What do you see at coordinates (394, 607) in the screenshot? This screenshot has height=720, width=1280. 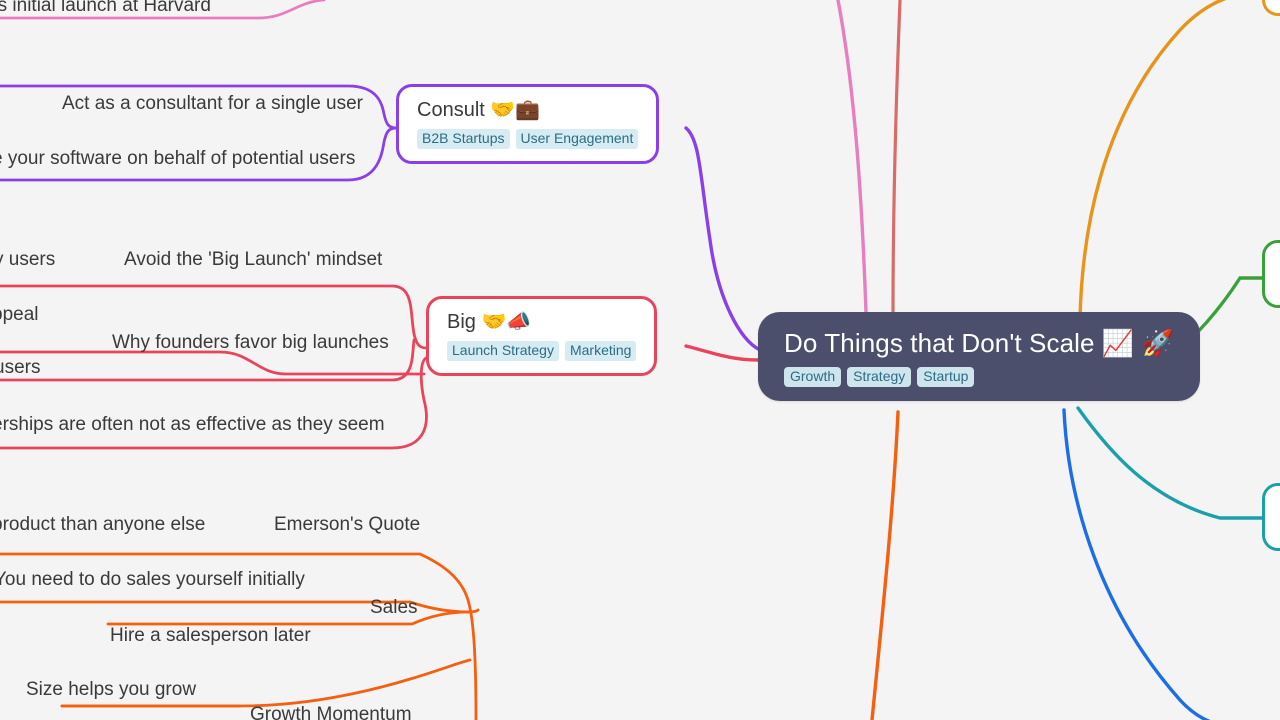 I see `leaf-sales: Sales` at bounding box center [394, 607].